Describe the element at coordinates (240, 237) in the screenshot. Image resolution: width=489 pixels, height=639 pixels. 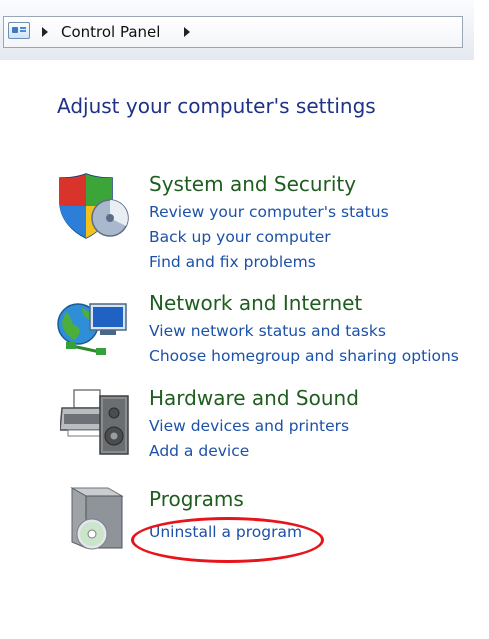
I see `link-back-up: Back up your computer` at that location.